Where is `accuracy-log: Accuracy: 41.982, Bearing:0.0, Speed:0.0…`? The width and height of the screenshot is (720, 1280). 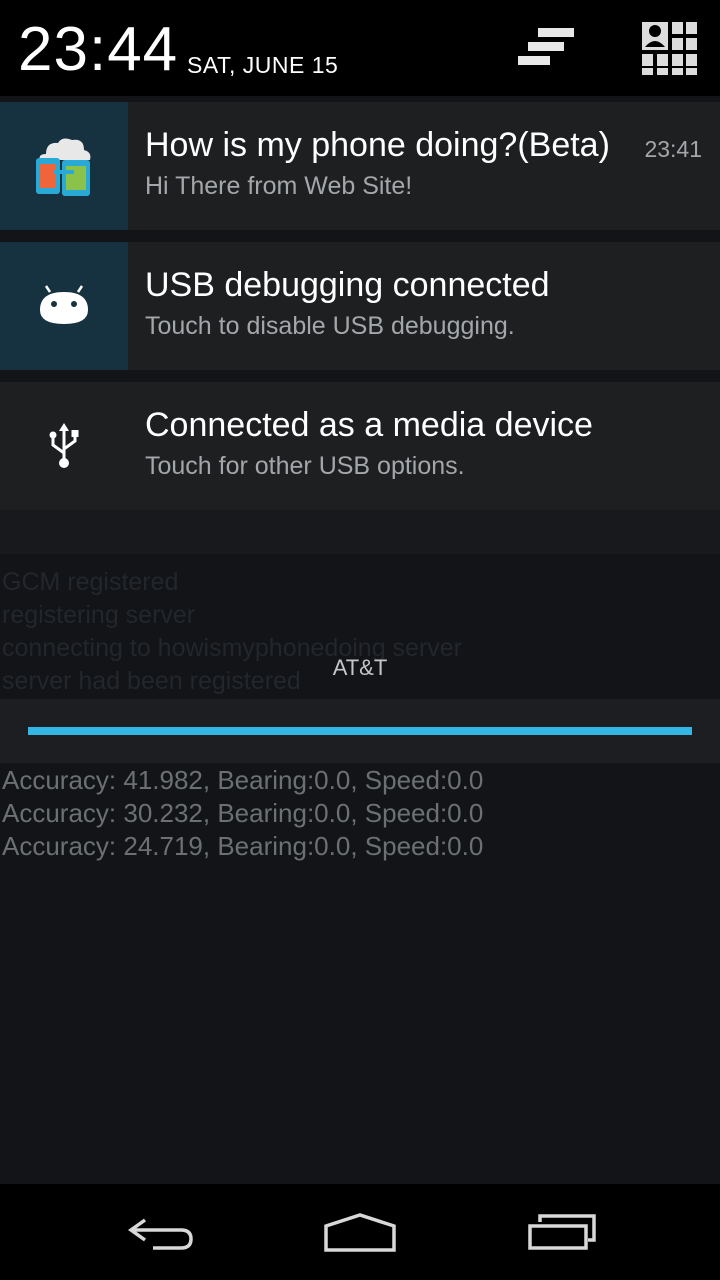 accuracy-log: Accuracy: 41.982, Bearing:0.0, Speed:0.0… is located at coordinates (242, 813).